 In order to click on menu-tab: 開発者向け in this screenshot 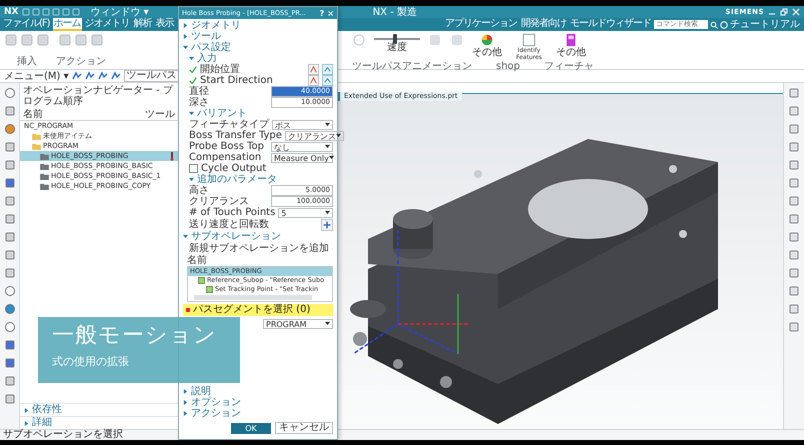, I will do `click(543, 24)`.